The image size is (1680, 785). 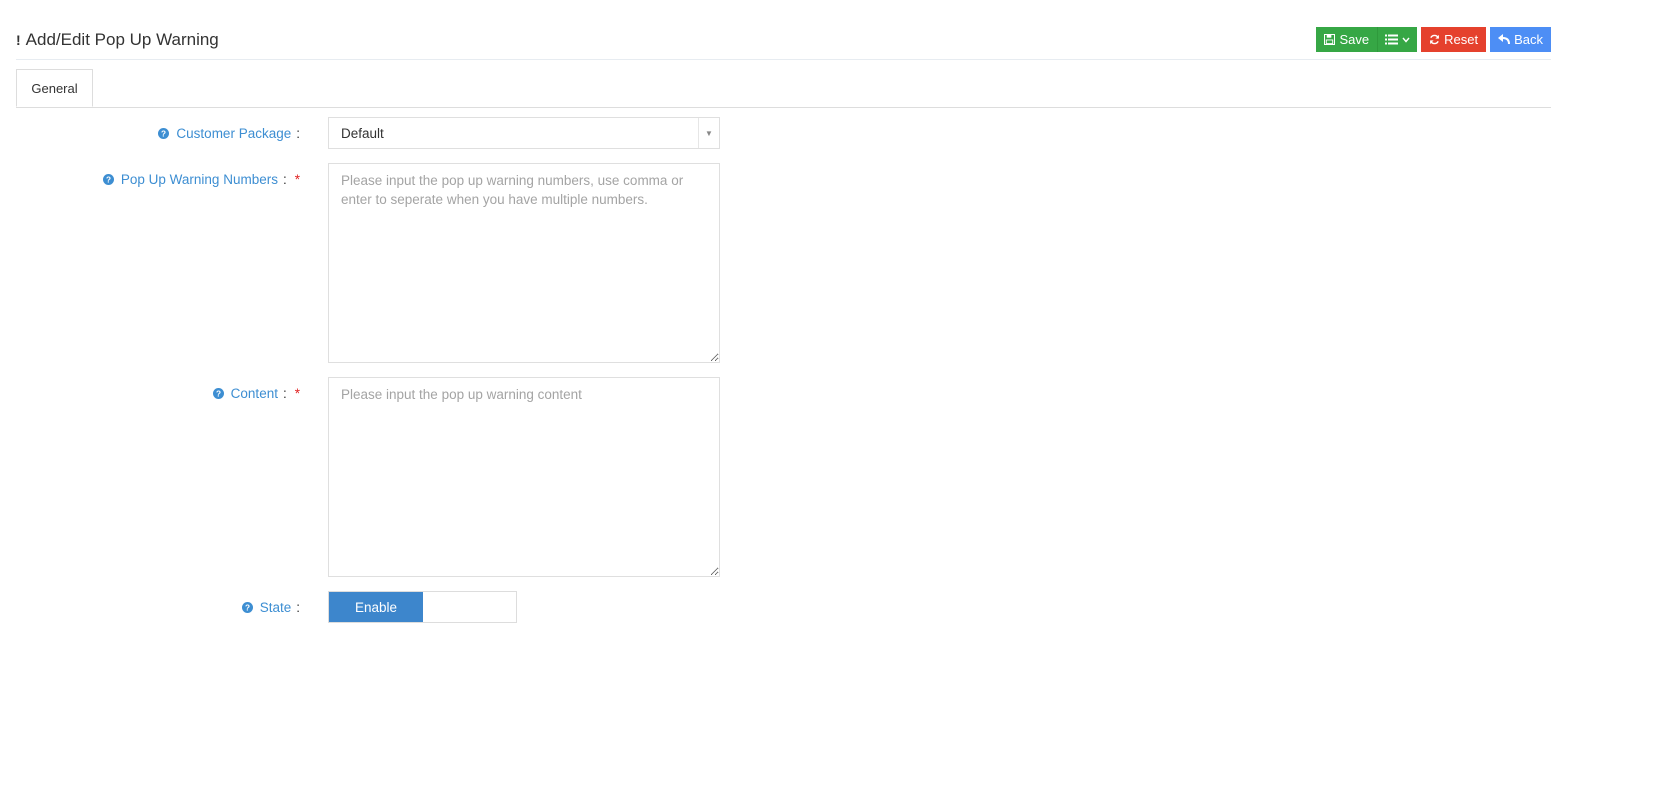 I want to click on state-label-text: State, so click(x=275, y=607).